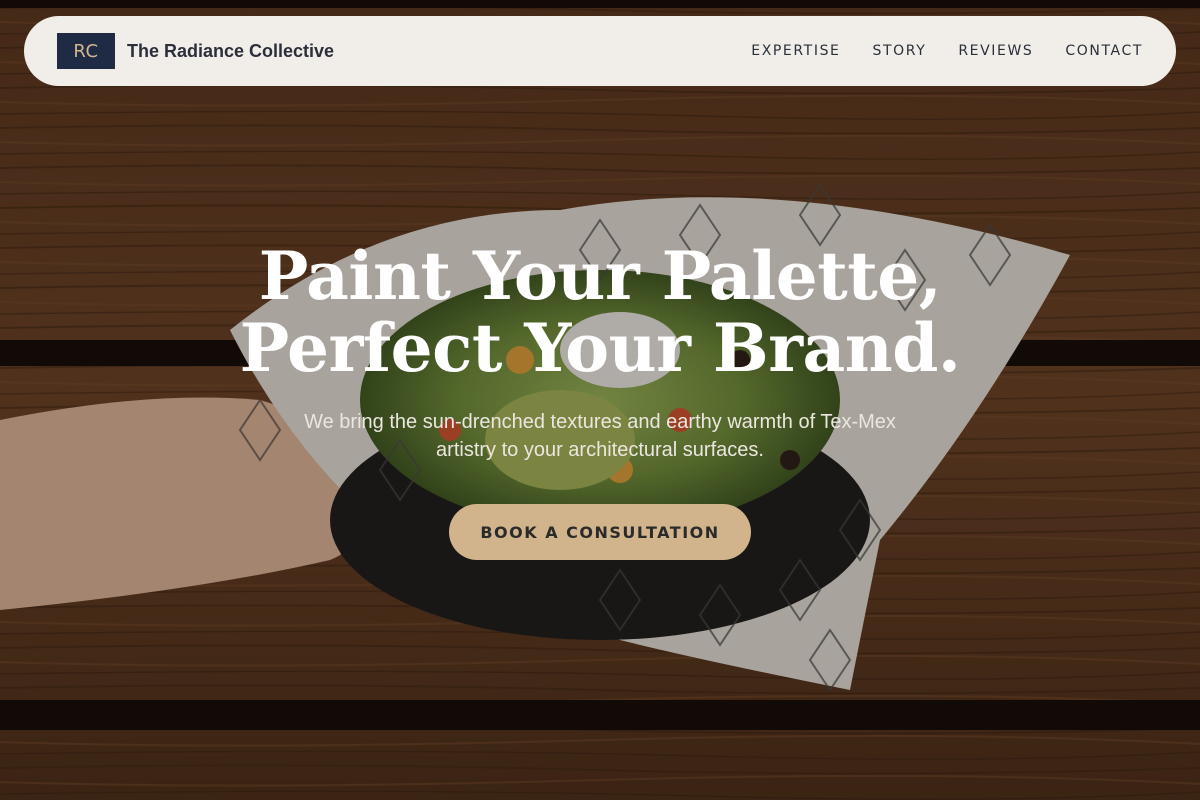 The width and height of the screenshot is (1200, 800). Describe the element at coordinates (230, 51) in the screenshot. I see `brand-name: The Radiance Collective` at that location.